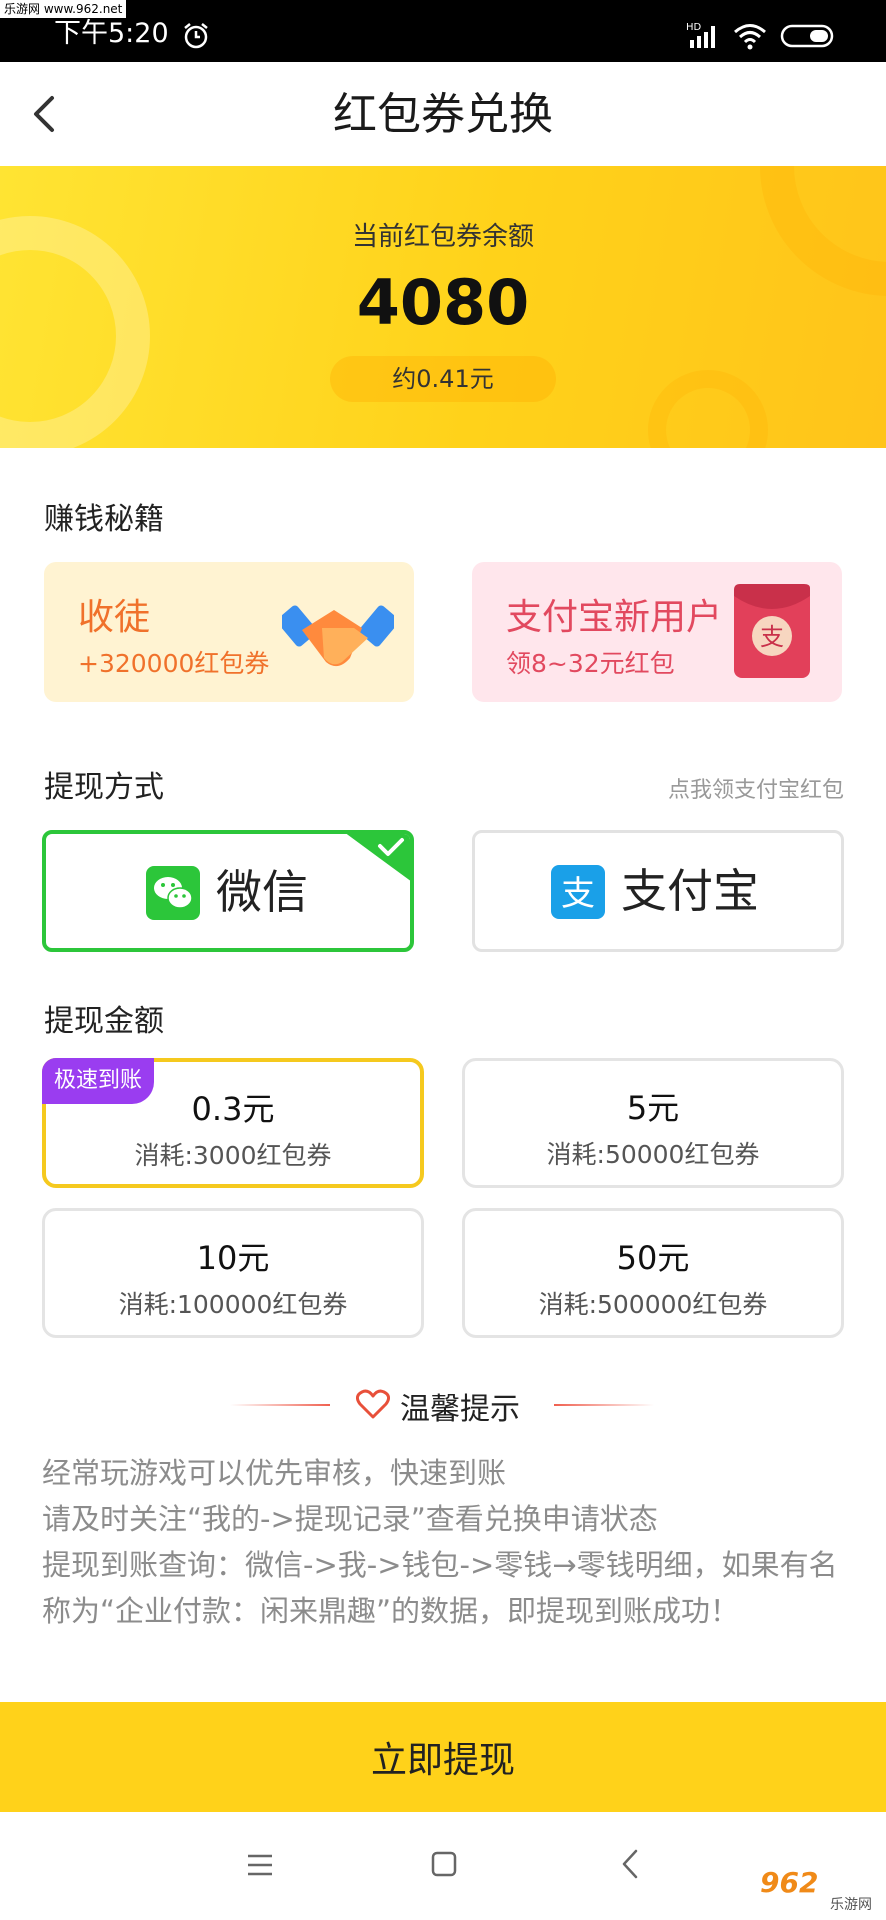  What do you see at coordinates (653, 1108) in the screenshot?
I see `amount-value: 5元` at bounding box center [653, 1108].